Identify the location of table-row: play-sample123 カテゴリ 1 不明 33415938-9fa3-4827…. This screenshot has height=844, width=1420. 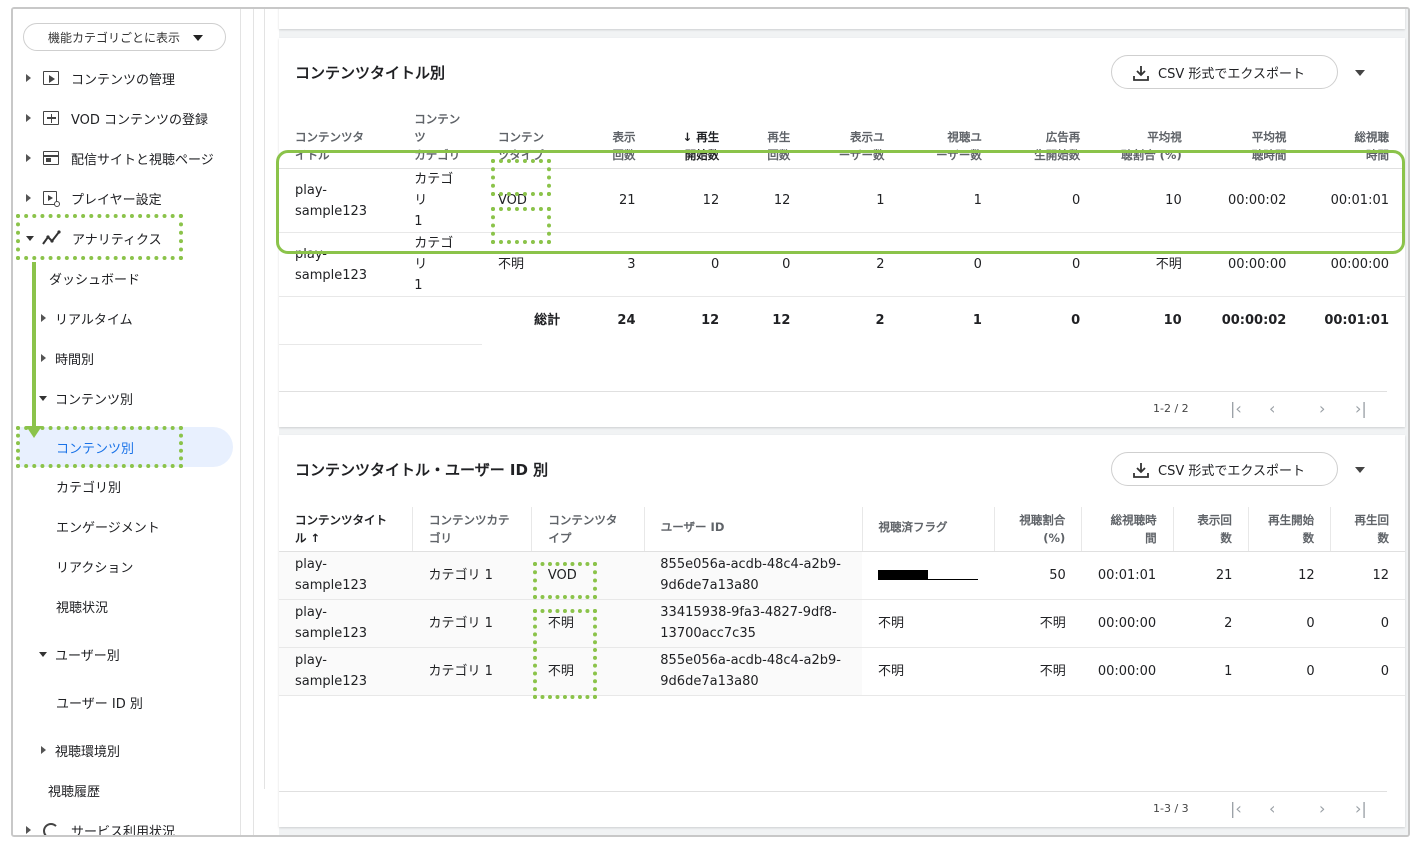
(842, 623).